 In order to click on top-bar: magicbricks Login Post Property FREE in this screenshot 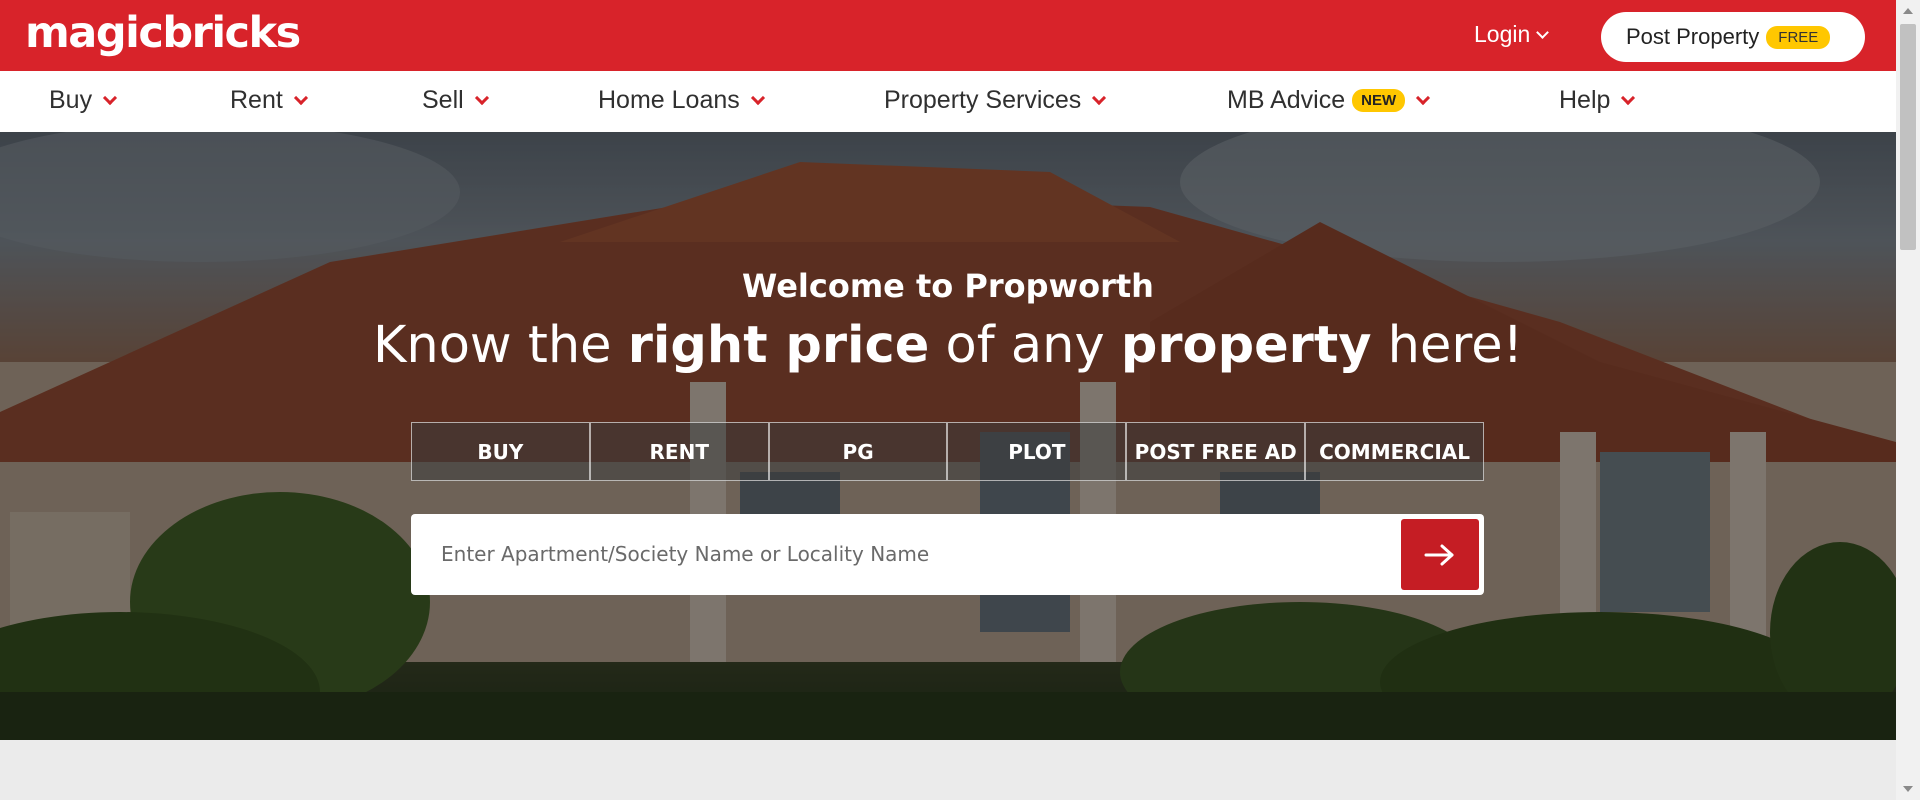, I will do `click(948, 35)`.